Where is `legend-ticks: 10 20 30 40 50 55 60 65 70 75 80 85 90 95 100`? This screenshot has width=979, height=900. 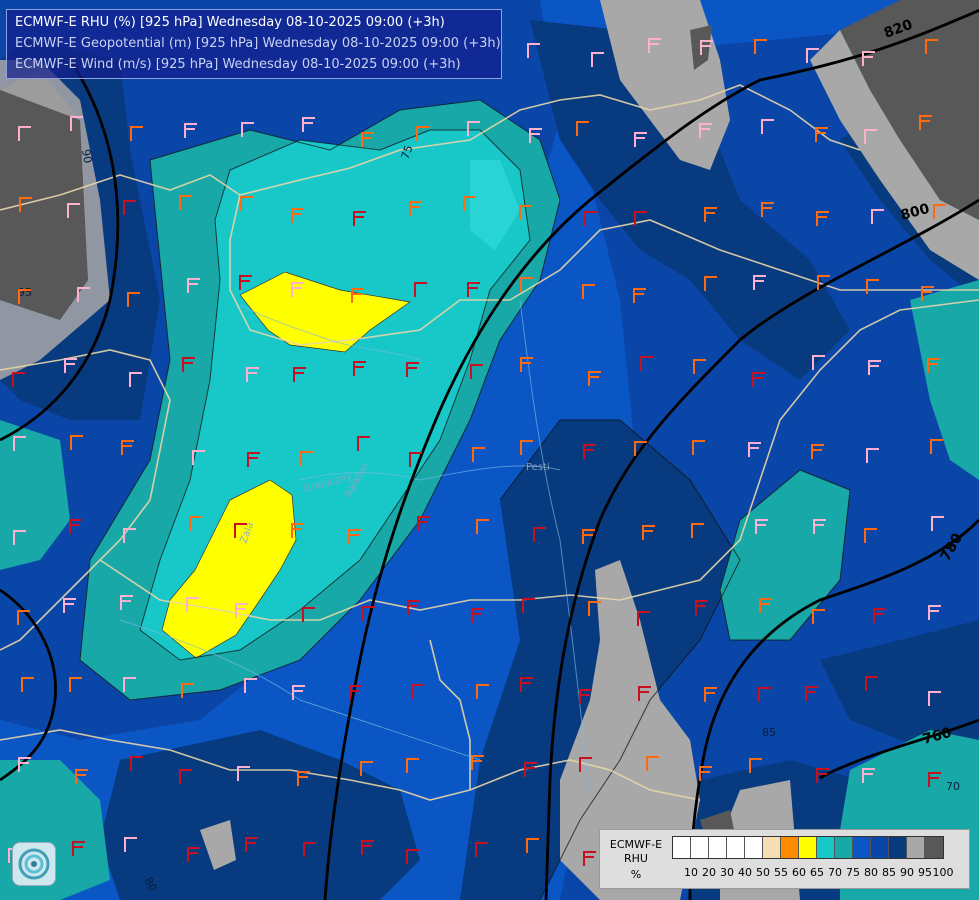 legend-ticks: 10 20 30 40 50 55 60 65 70 75 80 85 90 95 100 is located at coordinates (822, 873).